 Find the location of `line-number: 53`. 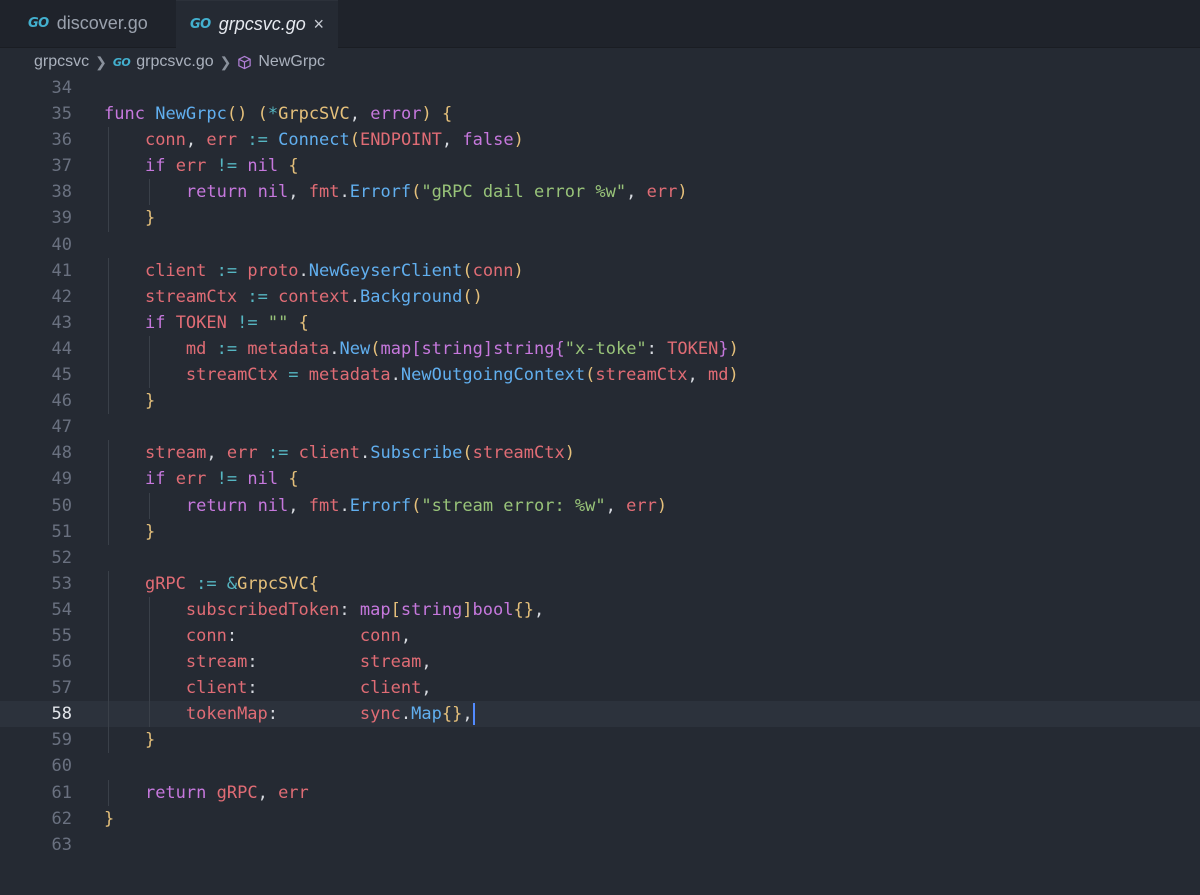

line-number: 53 is located at coordinates (61, 583).